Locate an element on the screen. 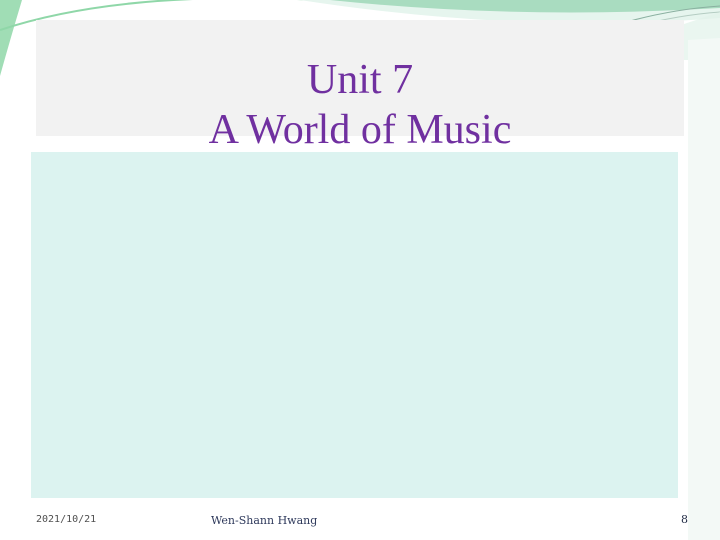 This screenshot has height=540, width=720. slide-title-unit: Unit 7 is located at coordinates (360, 80).